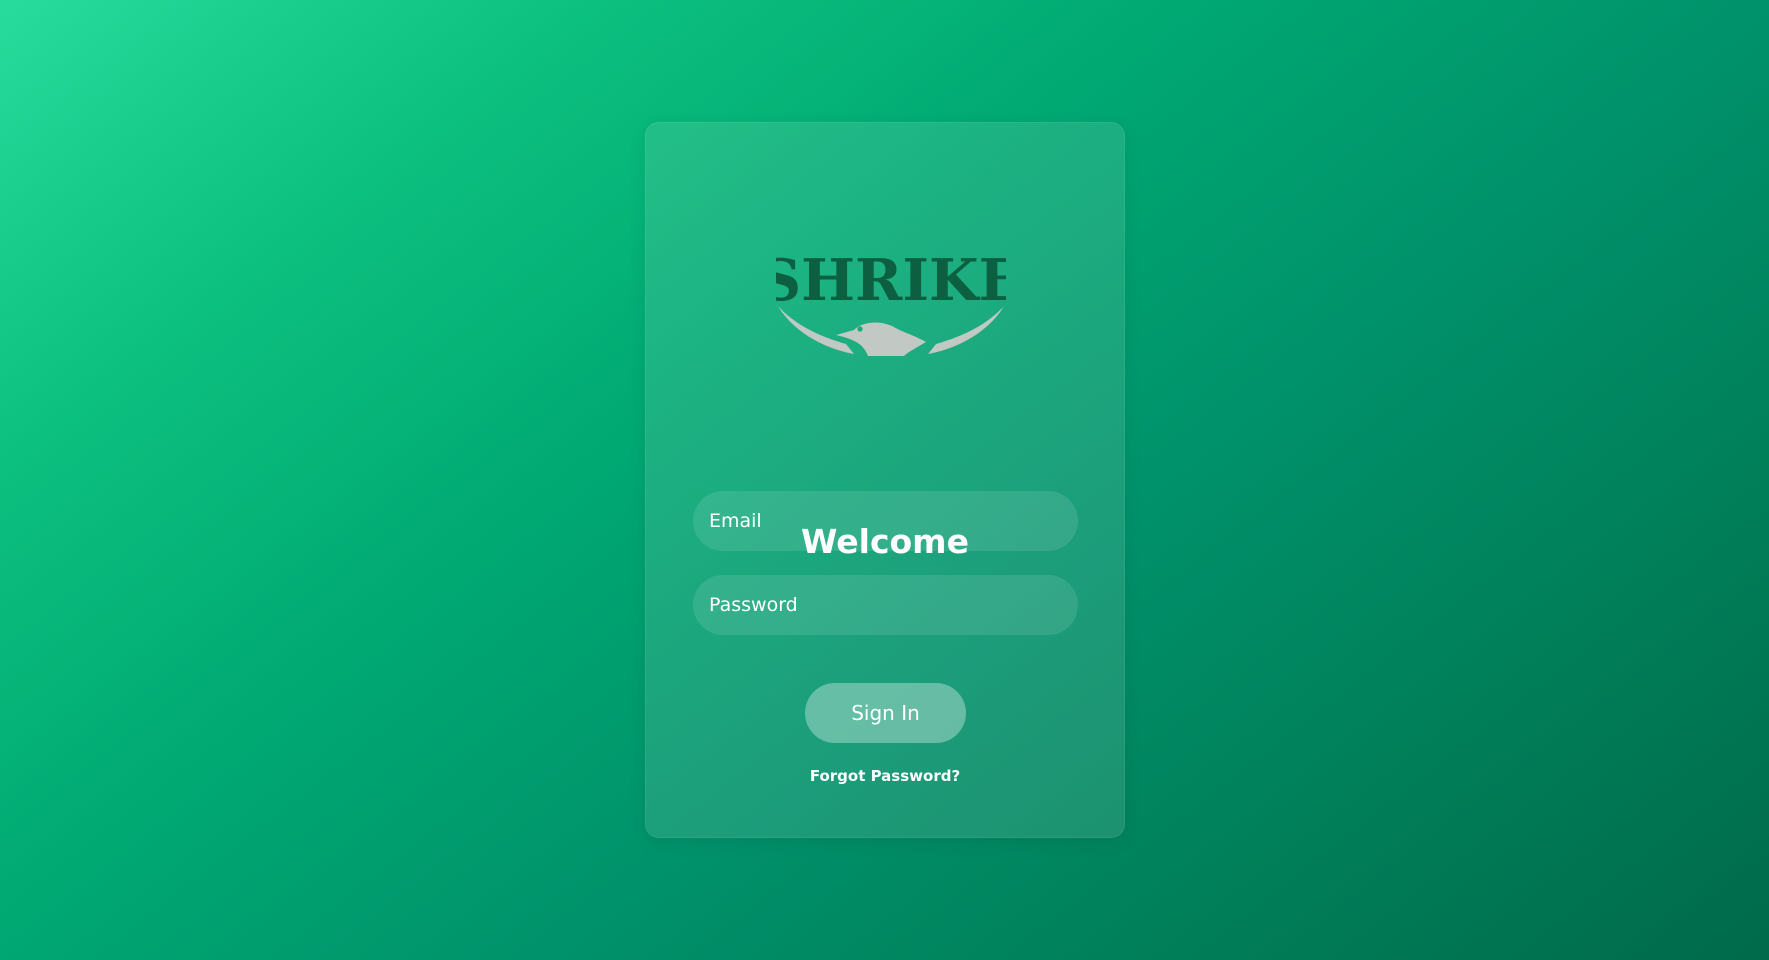  I want to click on logo-text: SHRIKE, so click(891, 280).